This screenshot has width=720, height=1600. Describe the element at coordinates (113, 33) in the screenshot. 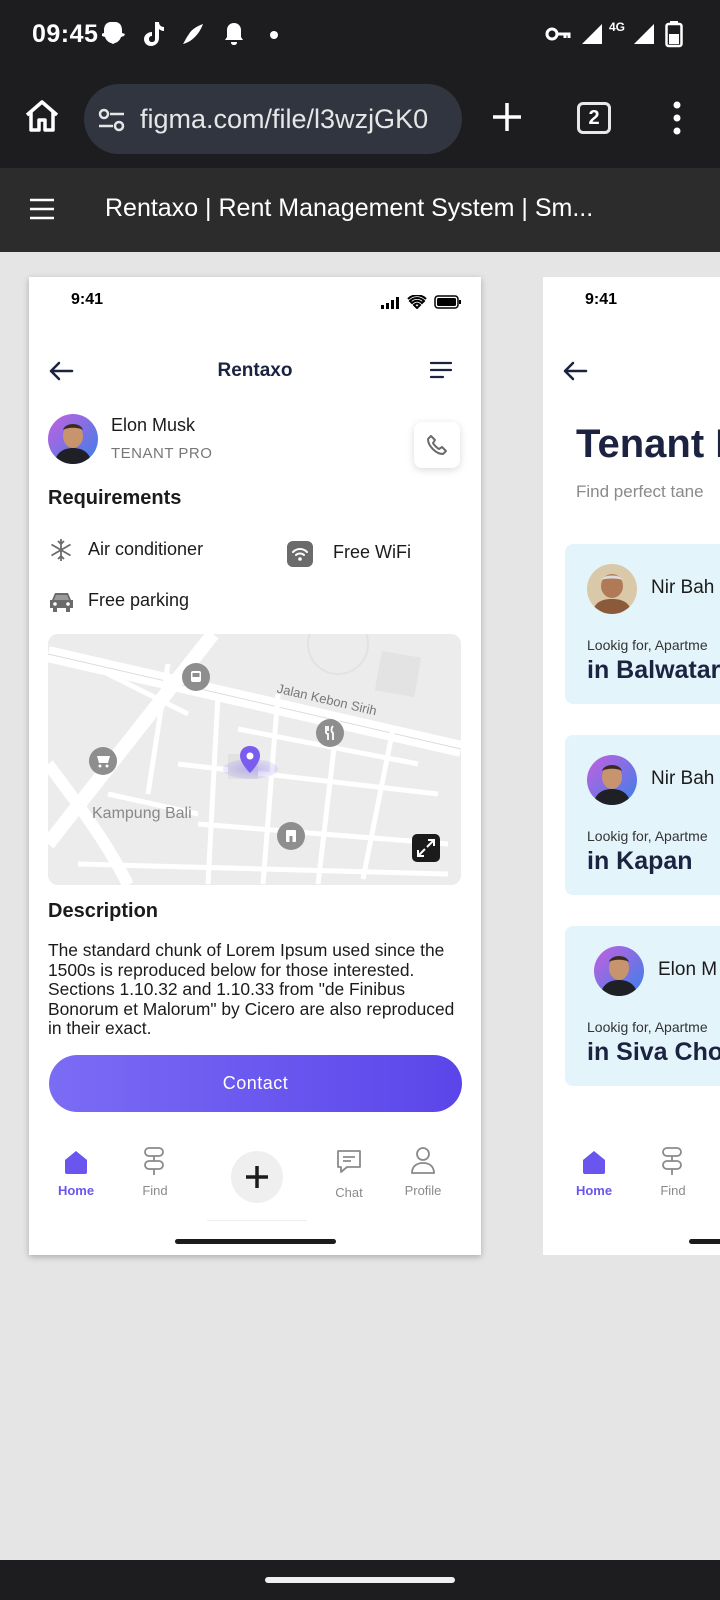

I see `snapchat-icon` at that location.